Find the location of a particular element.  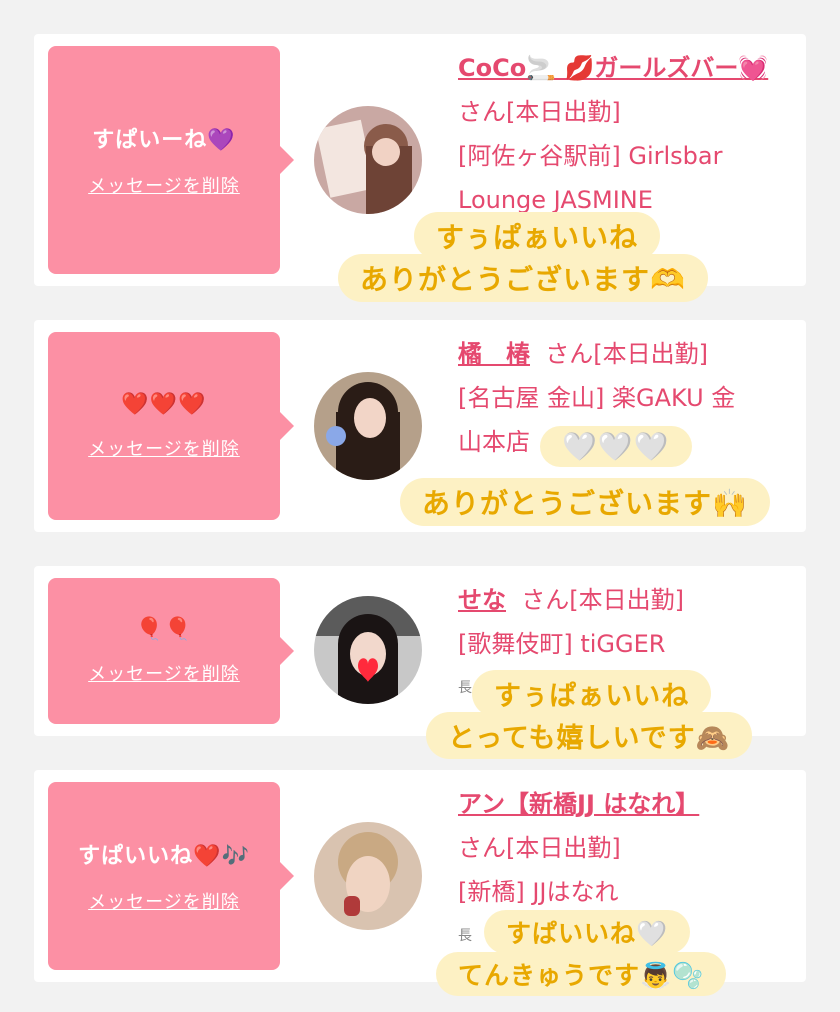

message-text: すぱいいね❤️🎶 is located at coordinates (164, 856).